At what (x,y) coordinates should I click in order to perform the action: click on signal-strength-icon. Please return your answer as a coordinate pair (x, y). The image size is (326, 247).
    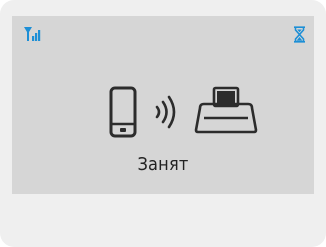
    Looking at the image, I should click on (32, 34).